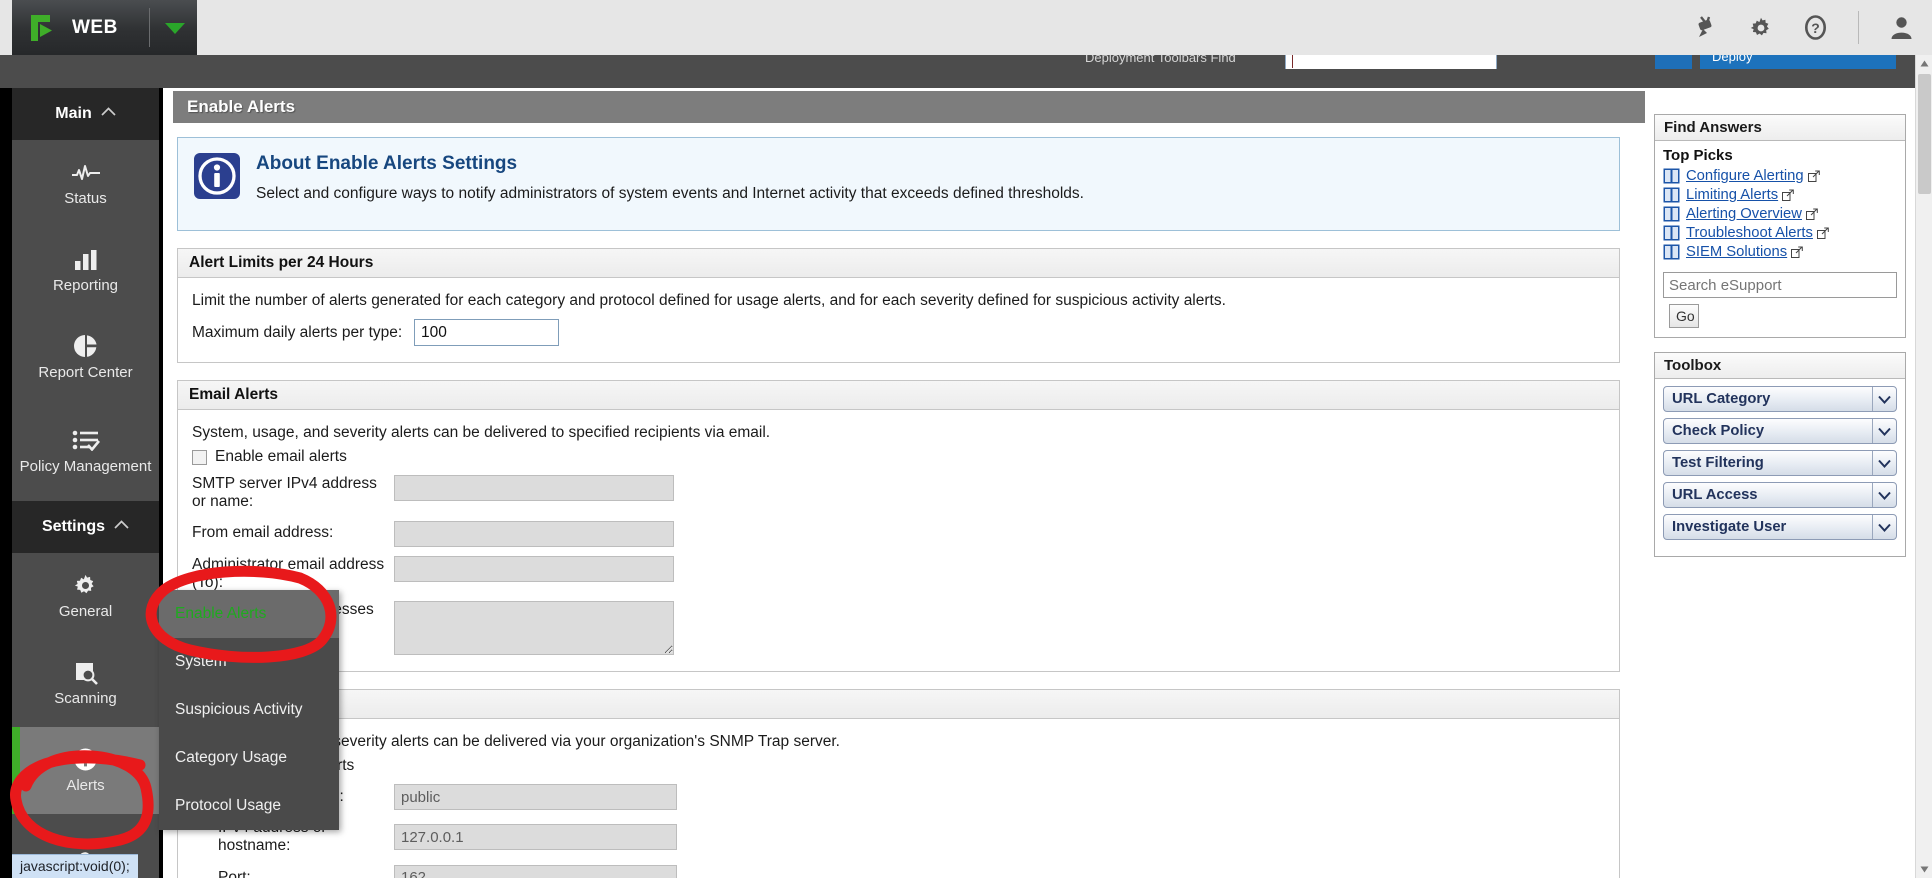 The image size is (1932, 878). I want to click on flyout-item-category-usage: Category Usage, so click(249, 758).